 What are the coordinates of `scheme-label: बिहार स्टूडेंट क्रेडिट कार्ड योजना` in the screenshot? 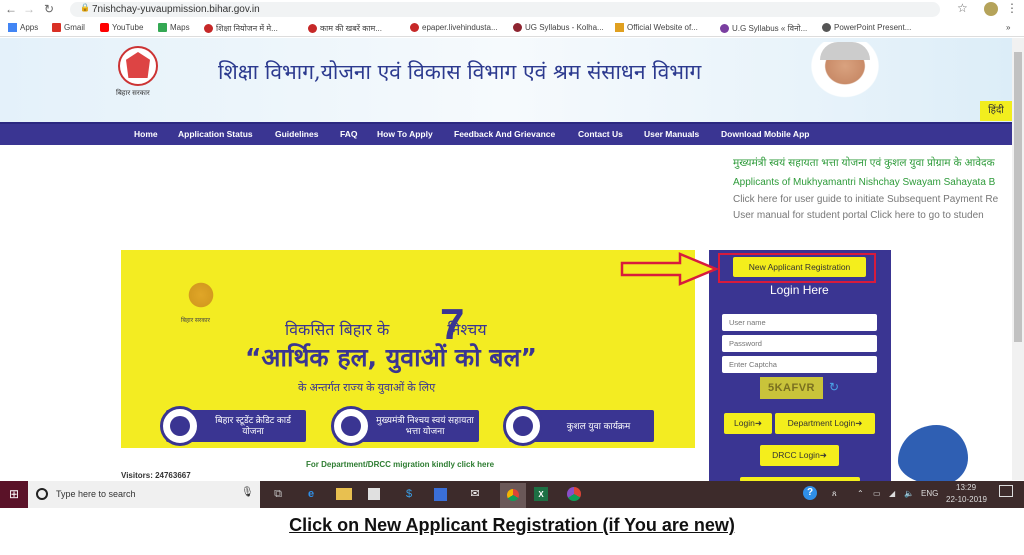 It's located at (253, 425).